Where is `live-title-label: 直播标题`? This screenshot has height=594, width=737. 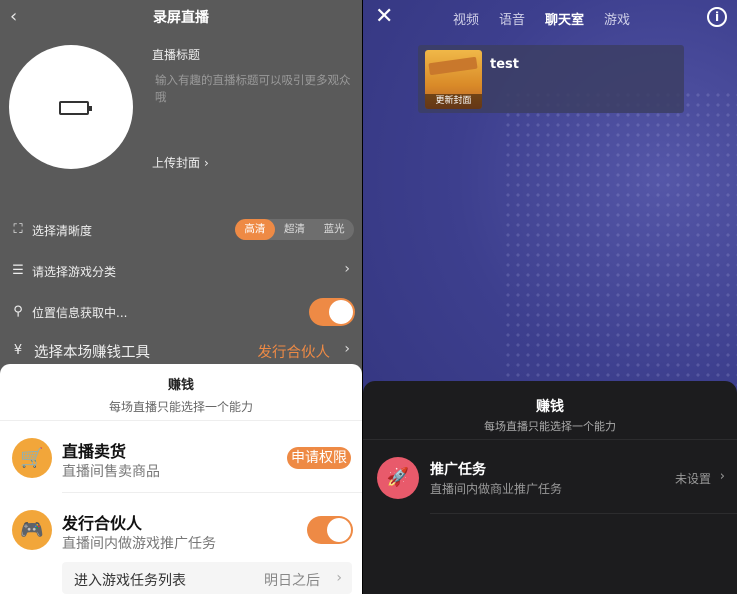 live-title-label: 直播标题 is located at coordinates (176, 55).